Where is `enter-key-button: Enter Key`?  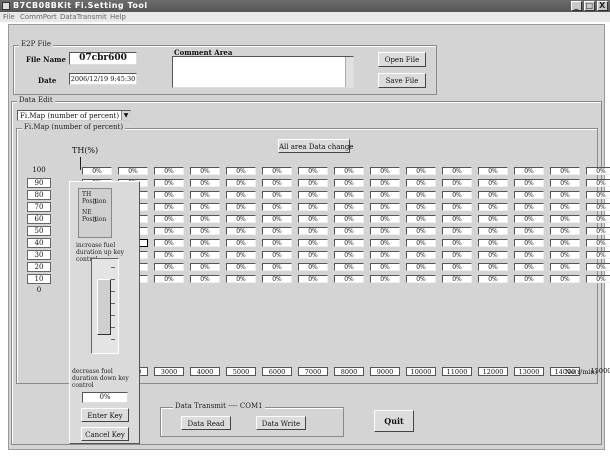 enter-key-button: Enter Key is located at coordinates (105, 415).